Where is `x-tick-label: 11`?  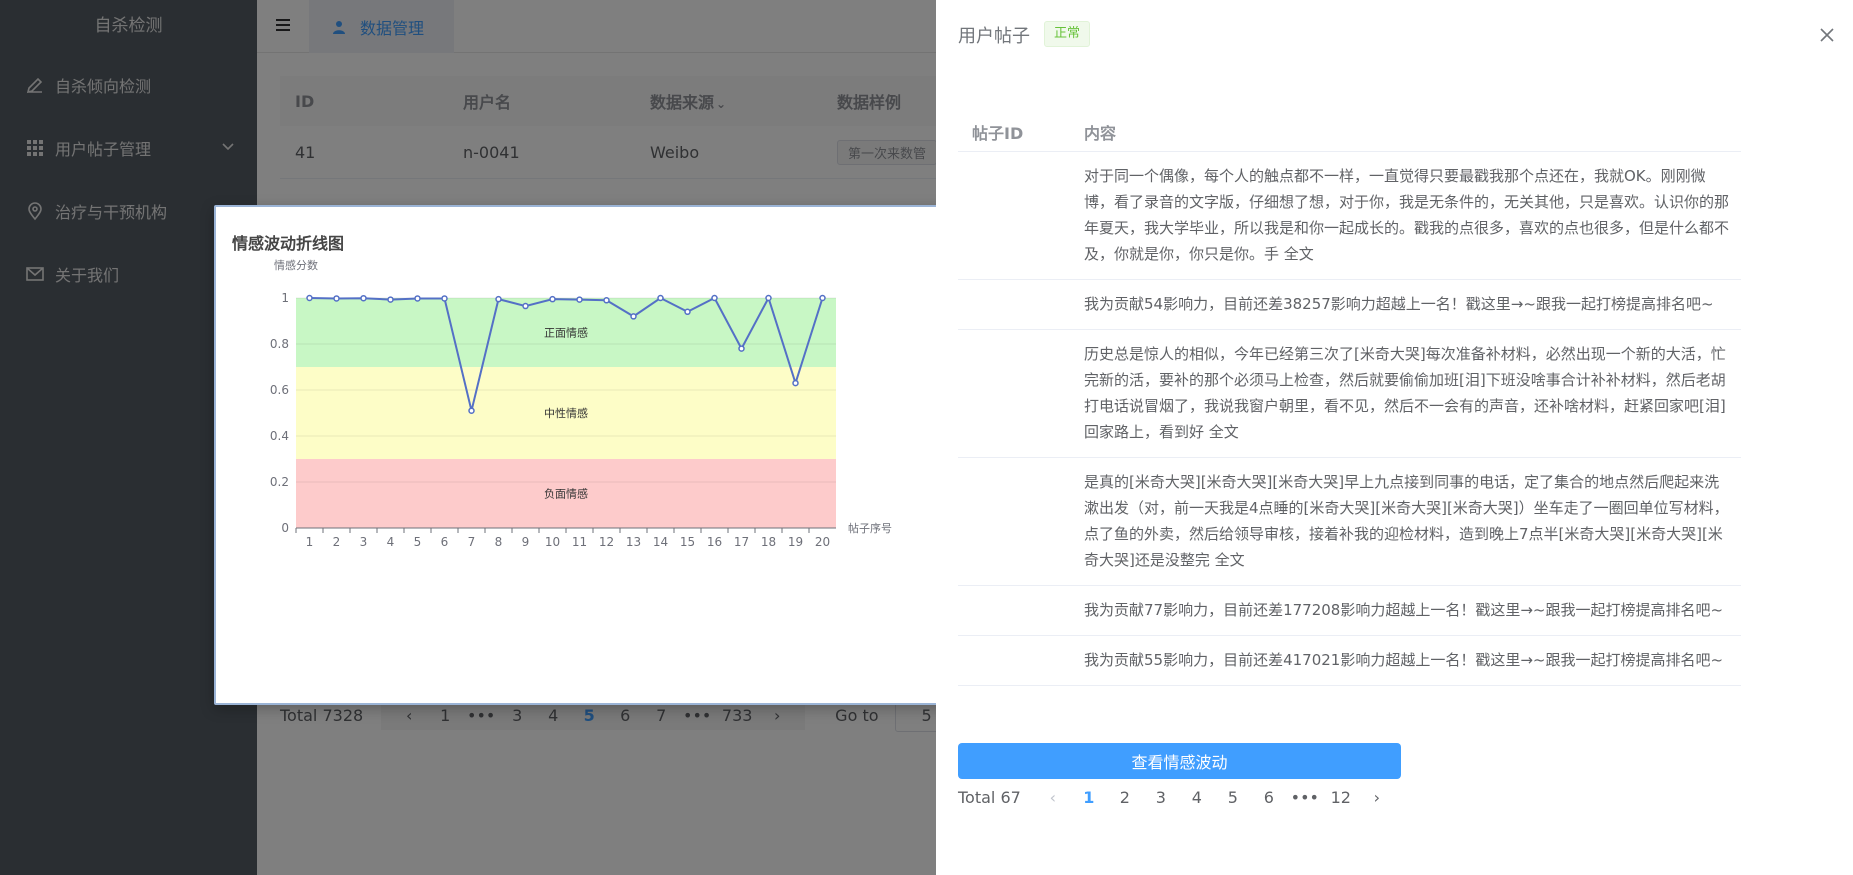 x-tick-label: 11 is located at coordinates (579, 542).